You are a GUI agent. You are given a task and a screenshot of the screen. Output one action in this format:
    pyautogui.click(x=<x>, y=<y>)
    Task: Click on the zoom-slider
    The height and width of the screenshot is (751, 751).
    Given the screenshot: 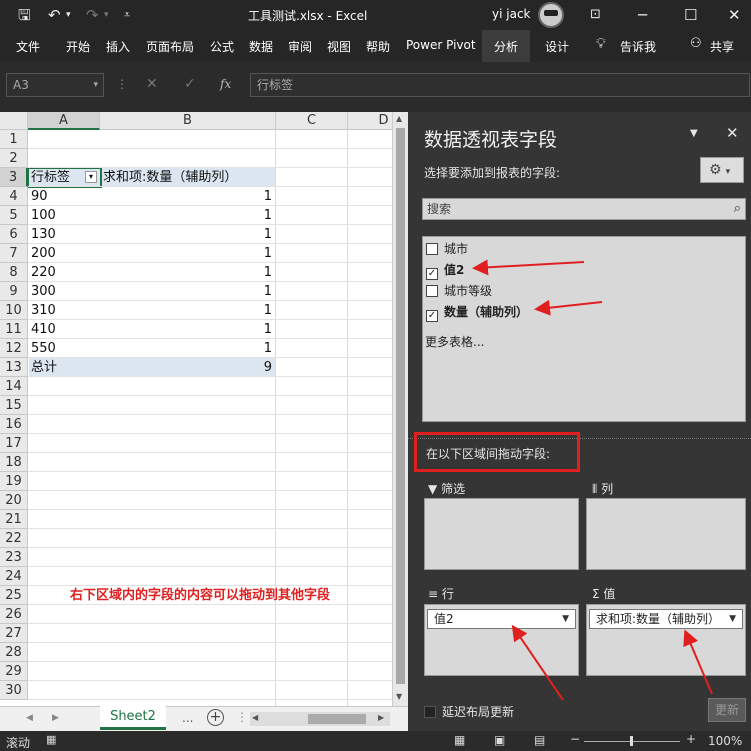 What is the action you would take?
    pyautogui.click(x=632, y=741)
    